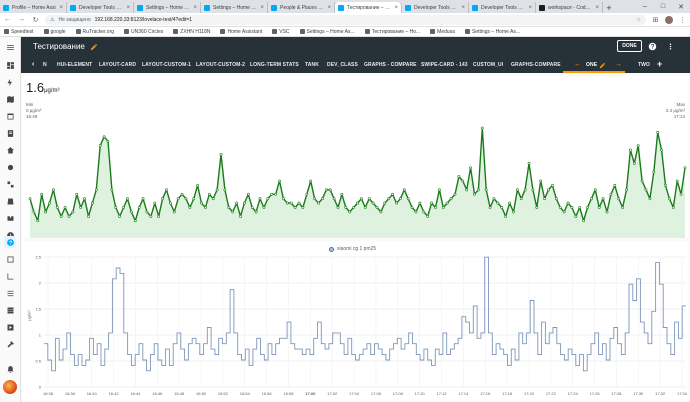  Describe the element at coordinates (33, 64) in the screenshot. I see `scroll-left-icon: ‹` at that location.